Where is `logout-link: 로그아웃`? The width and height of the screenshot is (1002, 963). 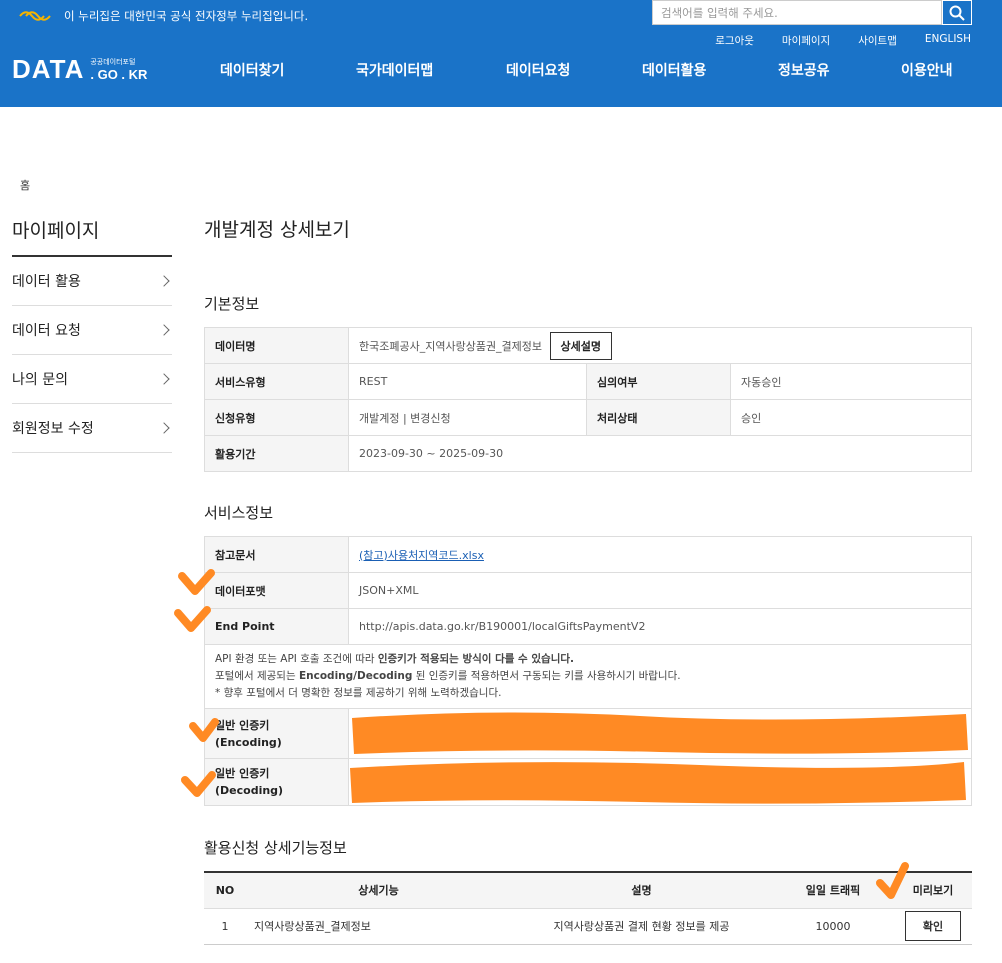
logout-link: 로그아웃 is located at coordinates (734, 40).